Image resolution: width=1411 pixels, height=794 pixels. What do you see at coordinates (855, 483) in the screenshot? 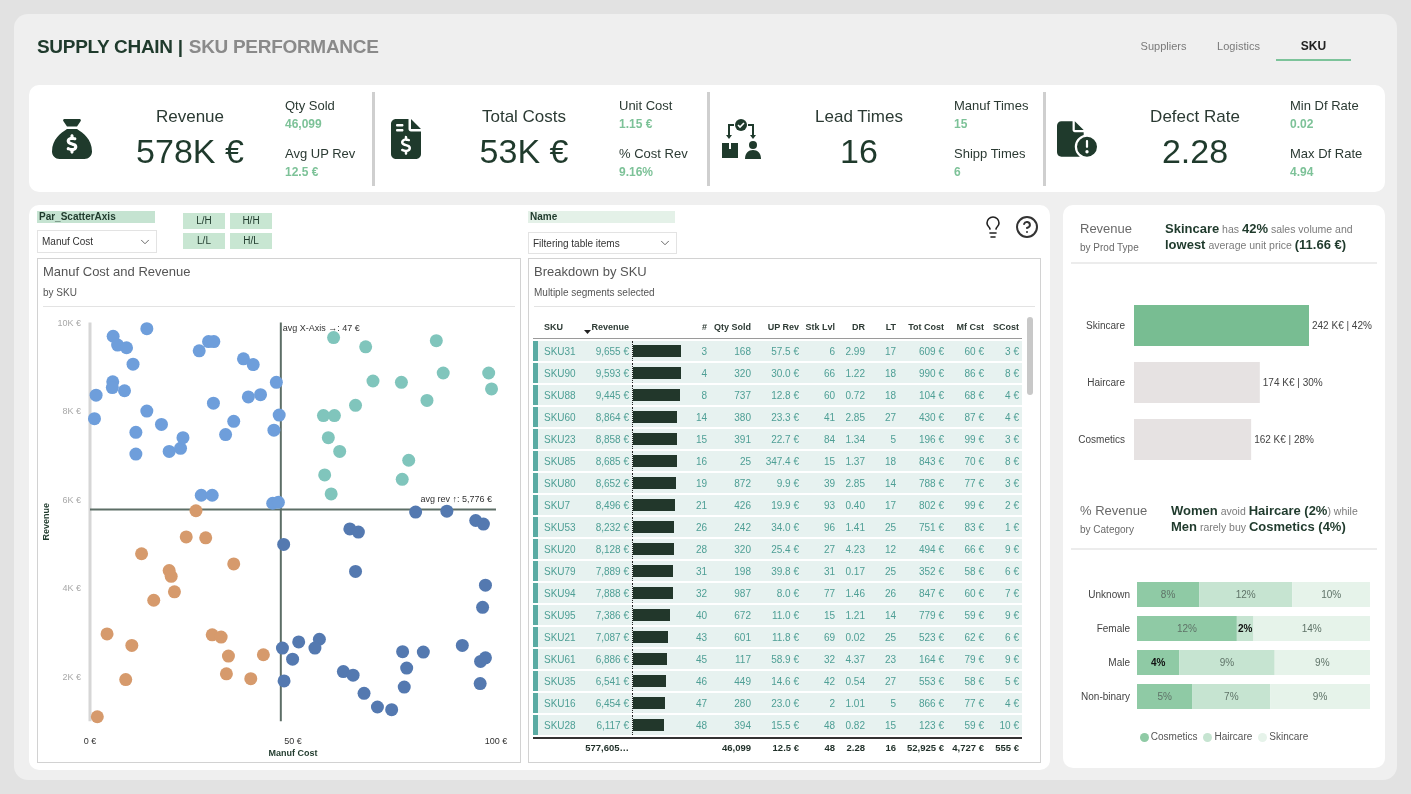
I see `table-cell-text: 2.85` at bounding box center [855, 483].